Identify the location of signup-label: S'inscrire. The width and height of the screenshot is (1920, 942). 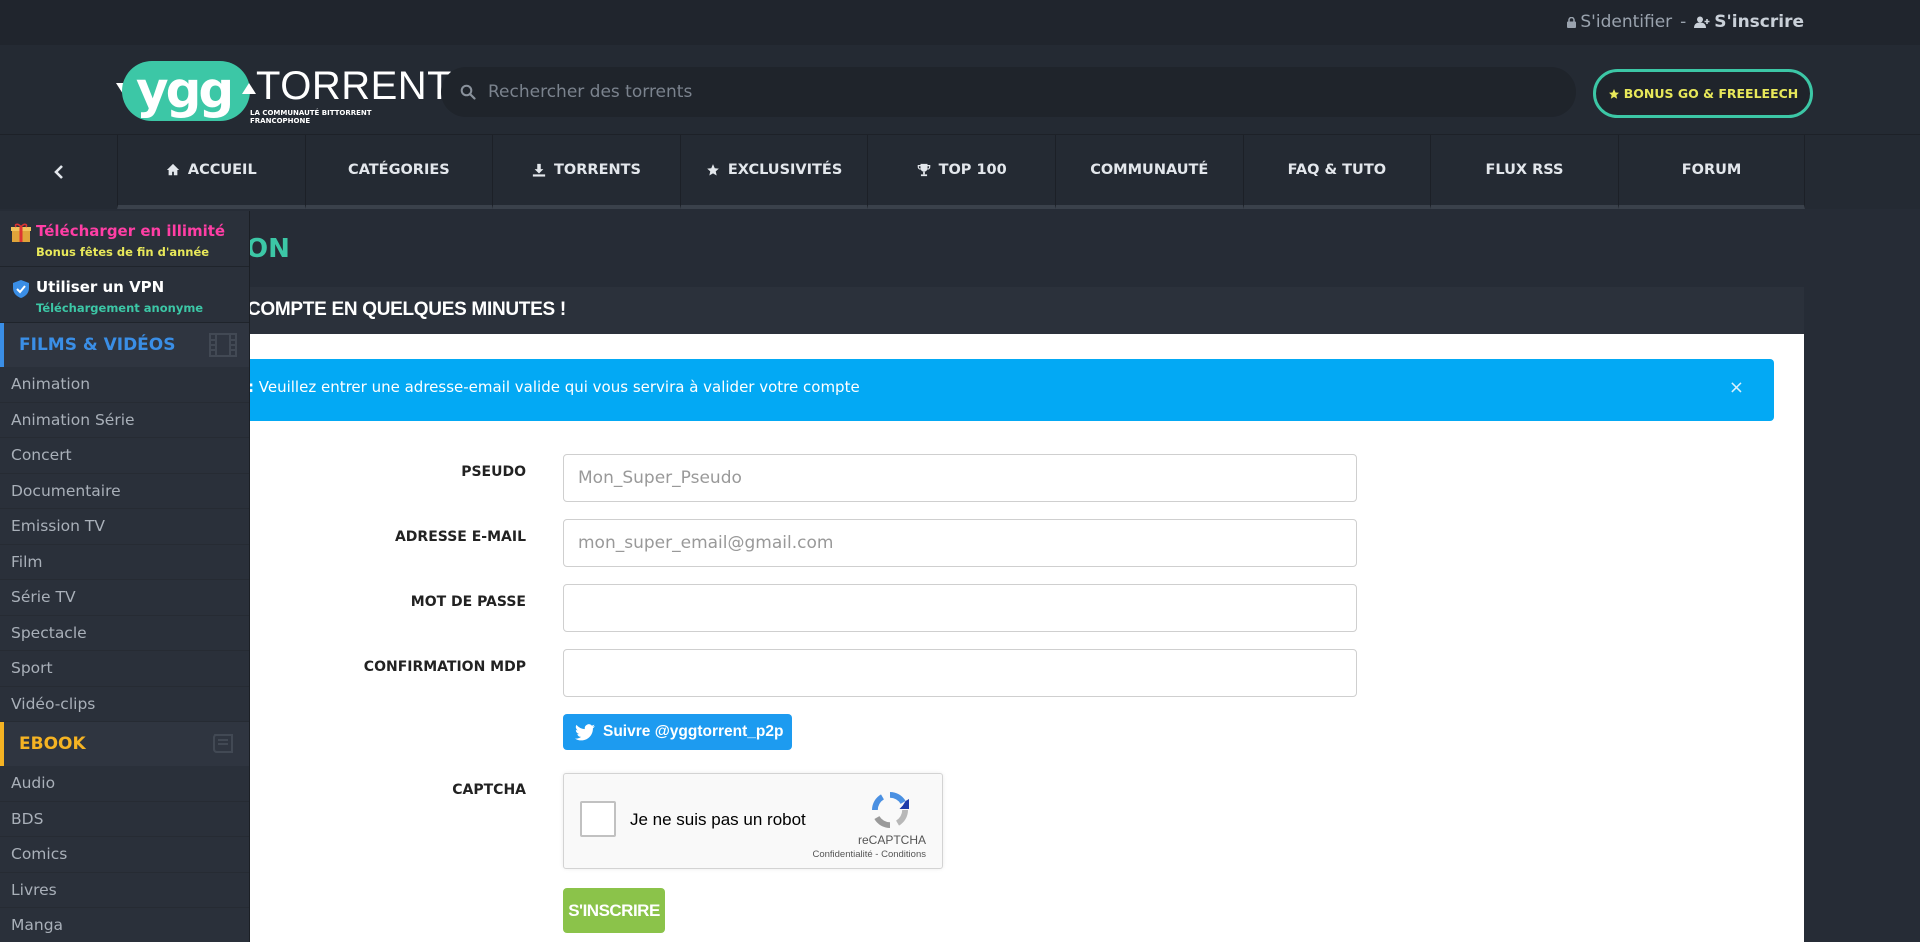
(1759, 22).